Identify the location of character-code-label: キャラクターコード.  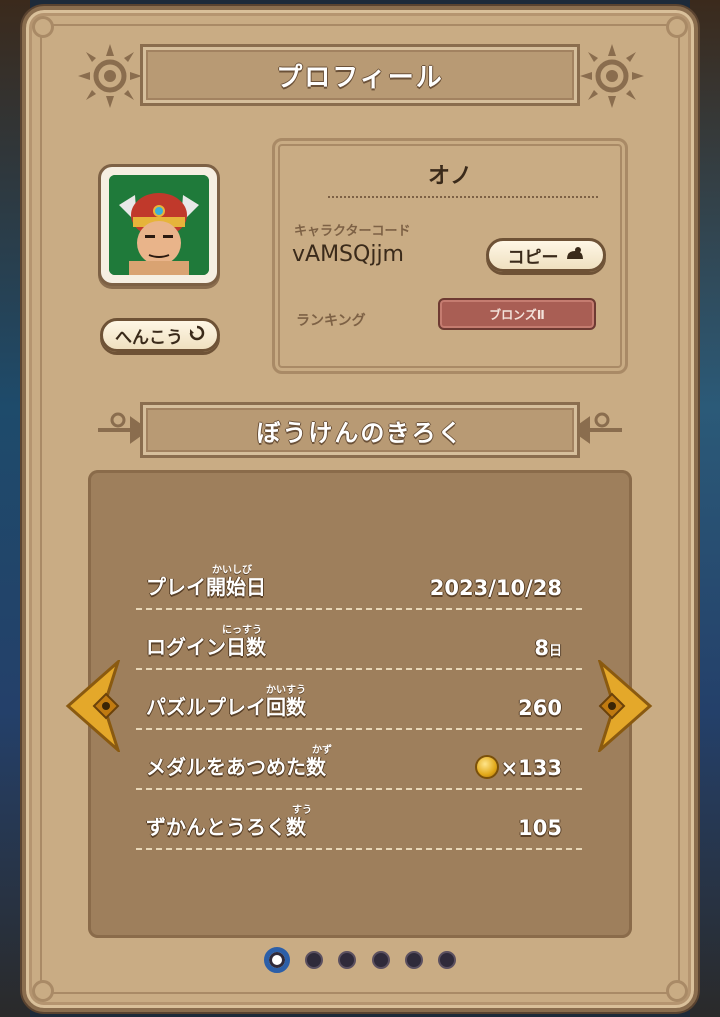
(352, 231).